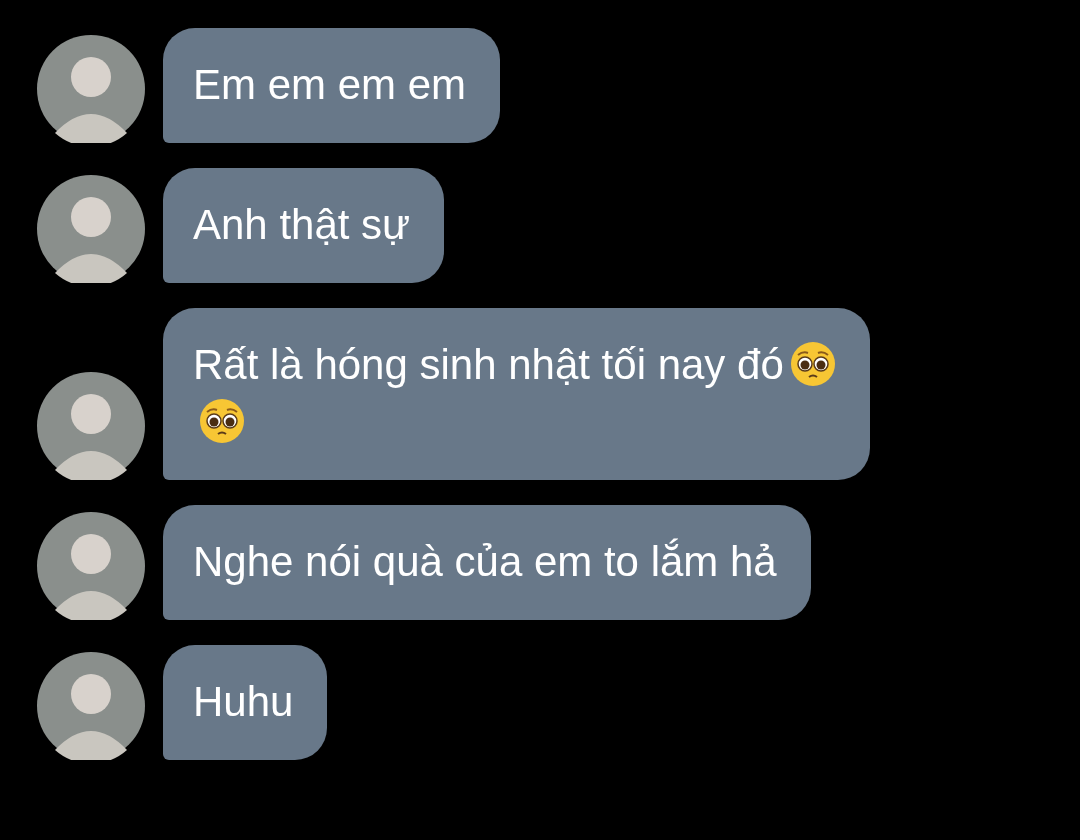 The height and width of the screenshot is (840, 1080). What do you see at coordinates (516, 394) in the screenshot?
I see `message-bubble: Rất là hóng sinh nhật tối nay đó` at bounding box center [516, 394].